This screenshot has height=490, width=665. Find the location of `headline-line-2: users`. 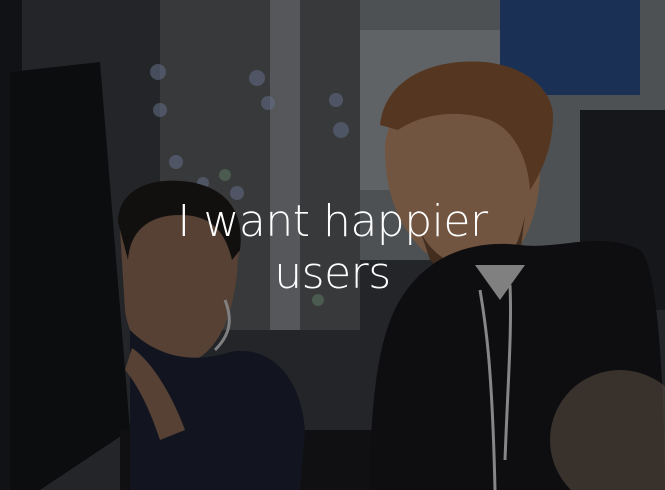

headline-line-2: users is located at coordinates (332, 273).